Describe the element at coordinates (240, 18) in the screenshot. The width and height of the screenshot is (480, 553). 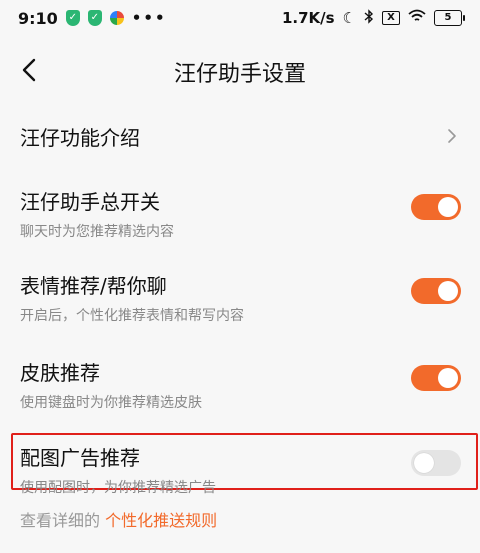
I see `status-bar: 9:10 ✓ ✓ ••• 1.7K/s ☾ X 5` at that location.